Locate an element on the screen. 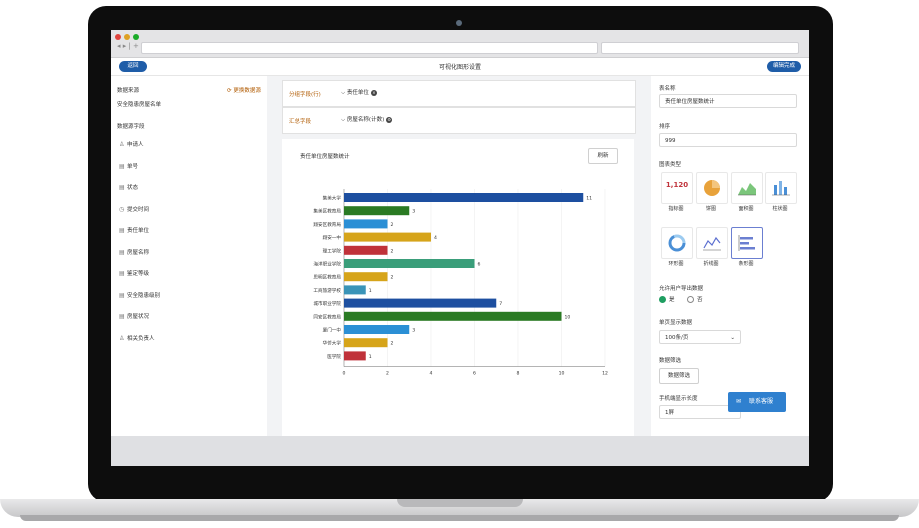 Image resolution: width=919 pixels, height=528 pixels. support-button: ✉ 联系客服 is located at coordinates (757, 402).